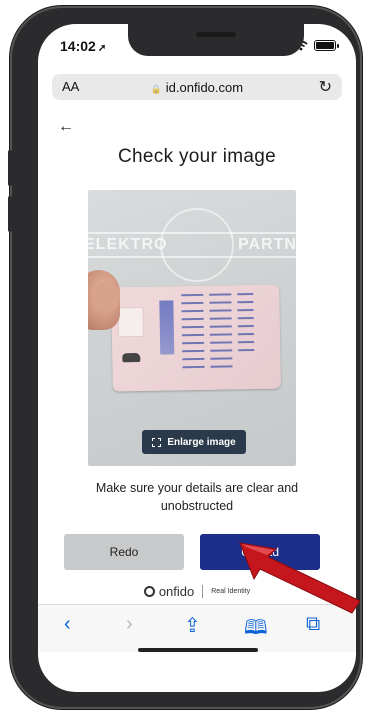 The height and width of the screenshot is (713, 371). I want to click on browser-back-icon: ‹, so click(67, 624).